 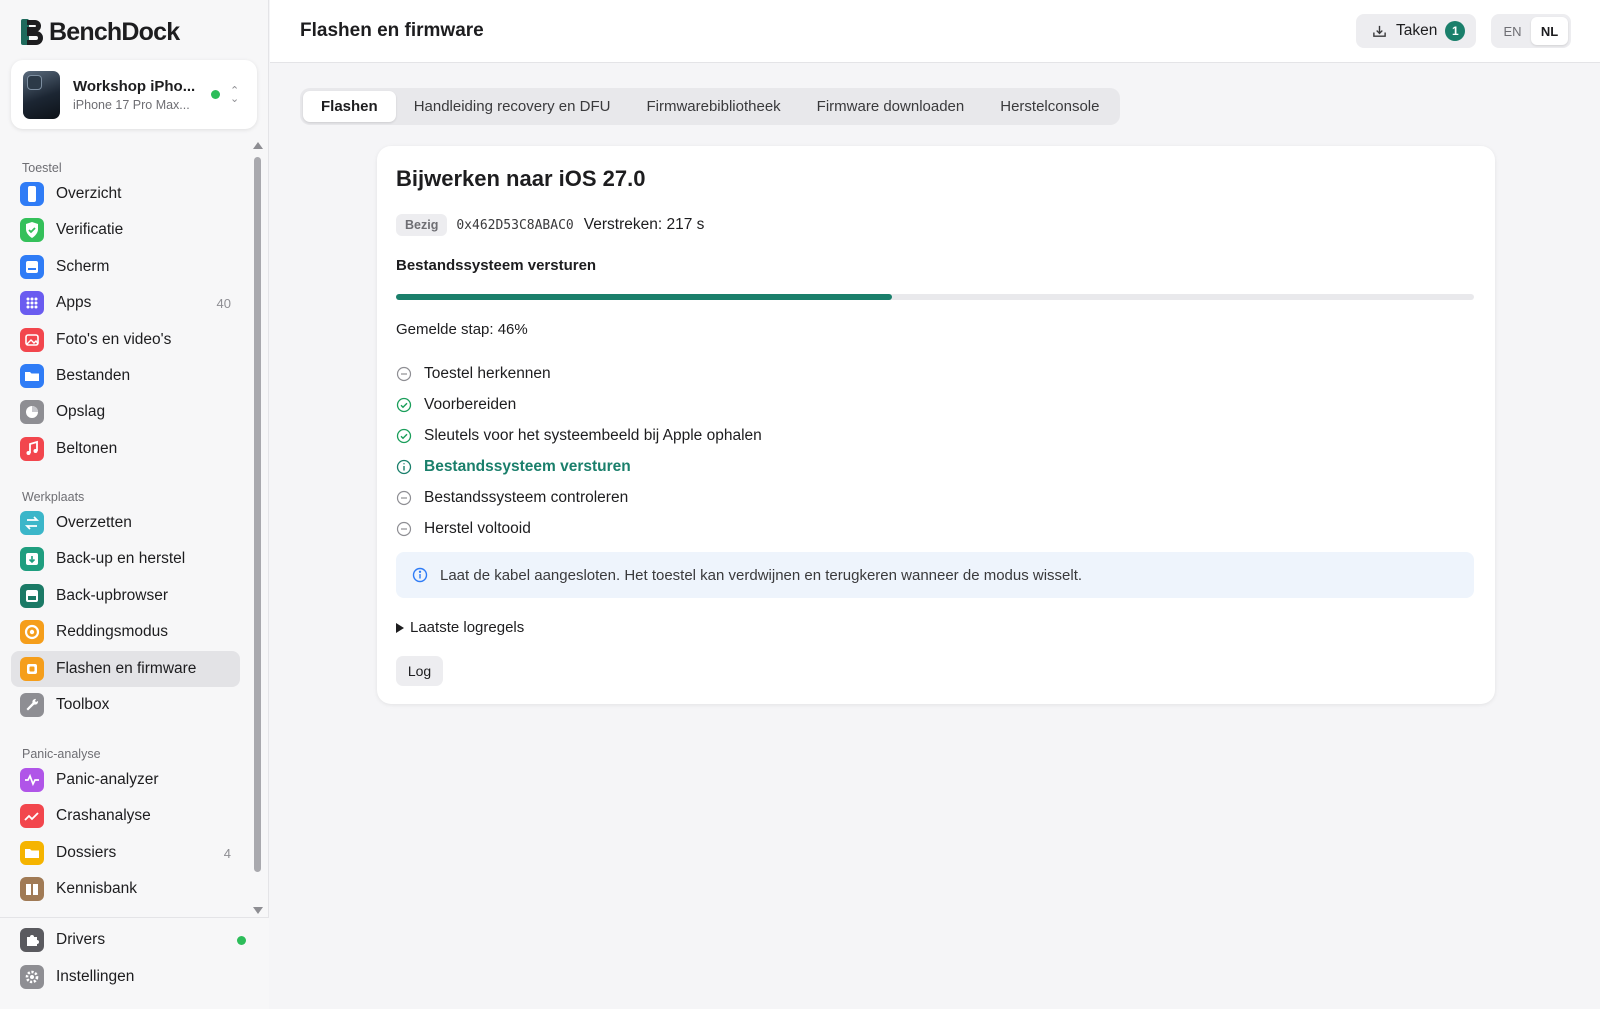 I want to click on progress-bar, so click(x=935, y=297).